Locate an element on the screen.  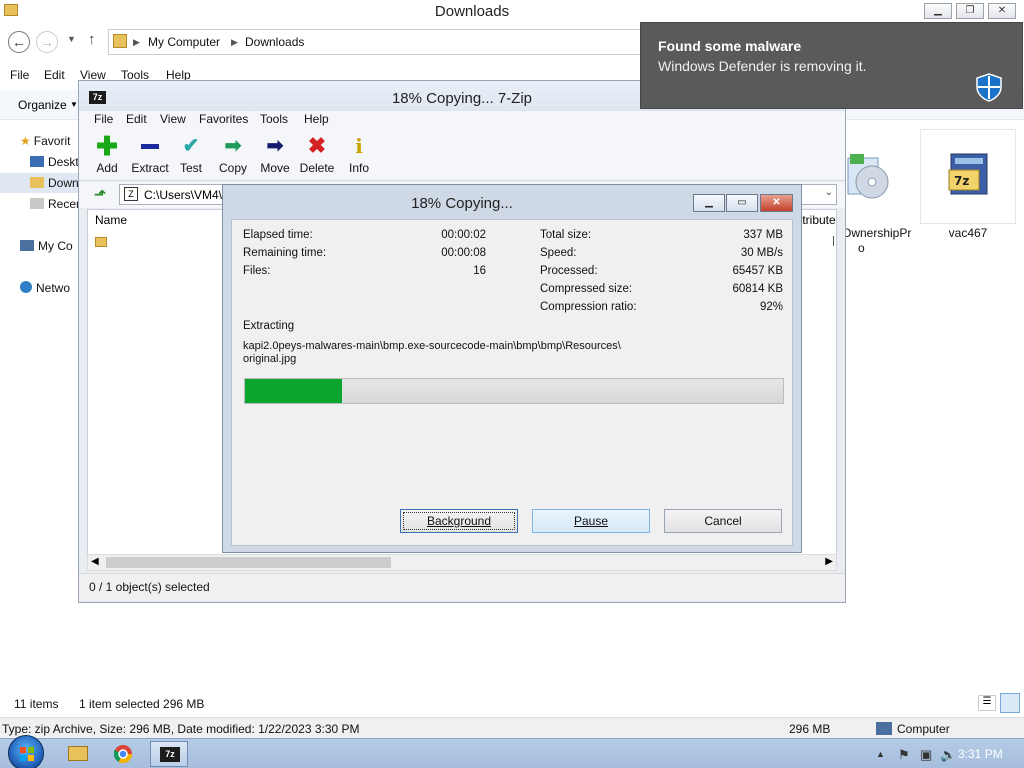
files-label: Files: is located at coordinates (257, 271).